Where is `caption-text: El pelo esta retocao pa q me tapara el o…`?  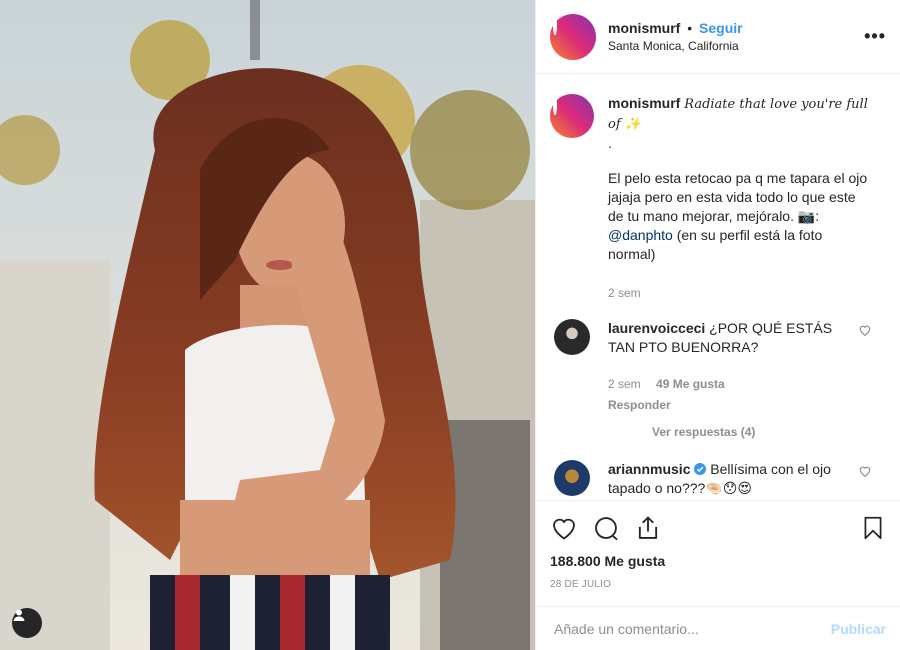
caption-text: El pelo esta retocao pa q me tapara el o… is located at coordinates (738, 216).